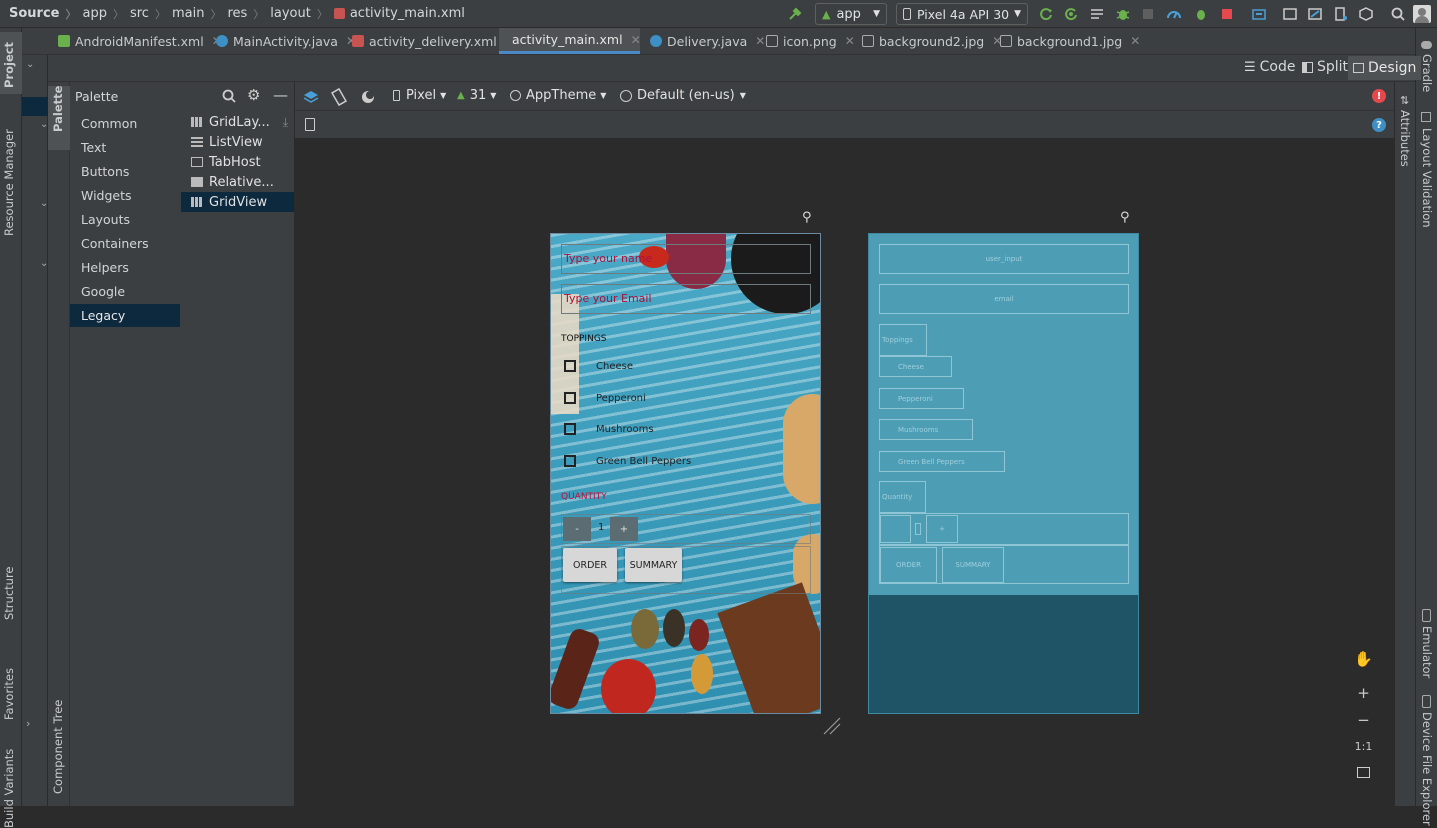  What do you see at coordinates (433, 41) in the screenshot?
I see `tab-activity-delivery: activity_delivery.xml✕` at bounding box center [433, 41].